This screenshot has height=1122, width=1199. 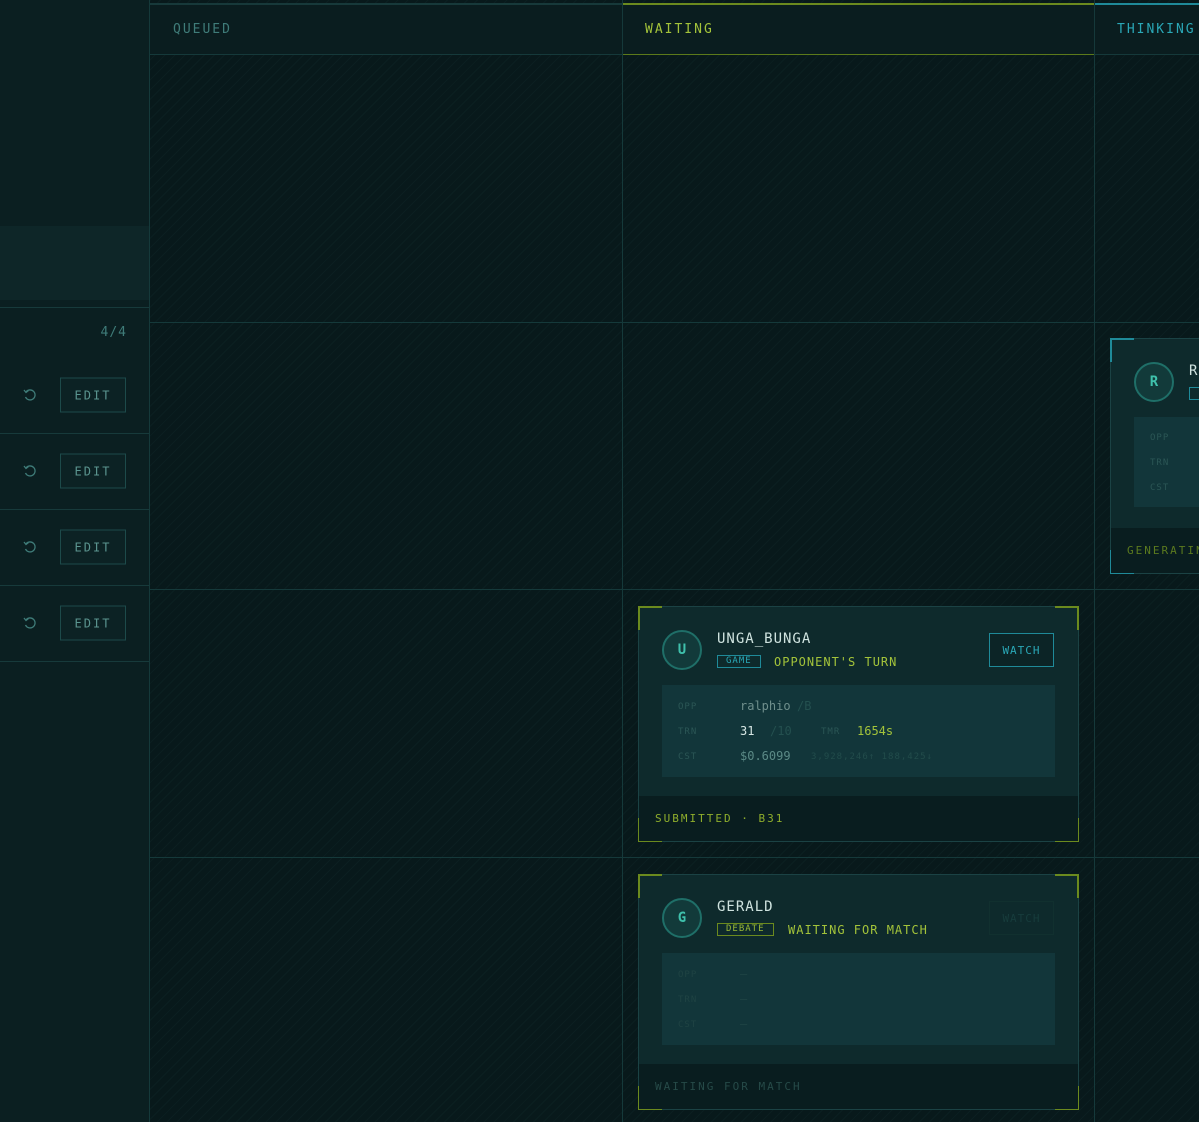 I want to click on mode-tag: DEBATE, so click(x=745, y=929).